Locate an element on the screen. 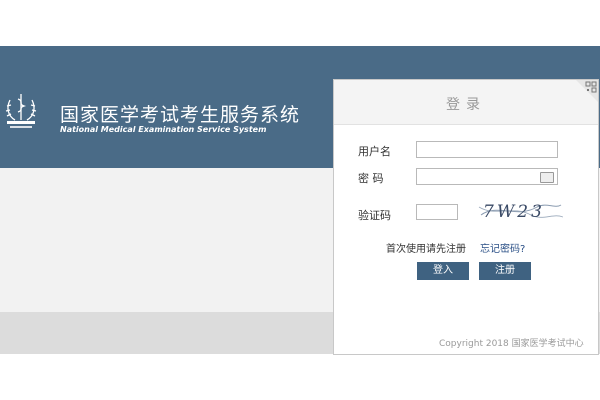 This screenshot has width=600, height=400. first-use-text: 首次使用请先注册 is located at coordinates (426, 249).